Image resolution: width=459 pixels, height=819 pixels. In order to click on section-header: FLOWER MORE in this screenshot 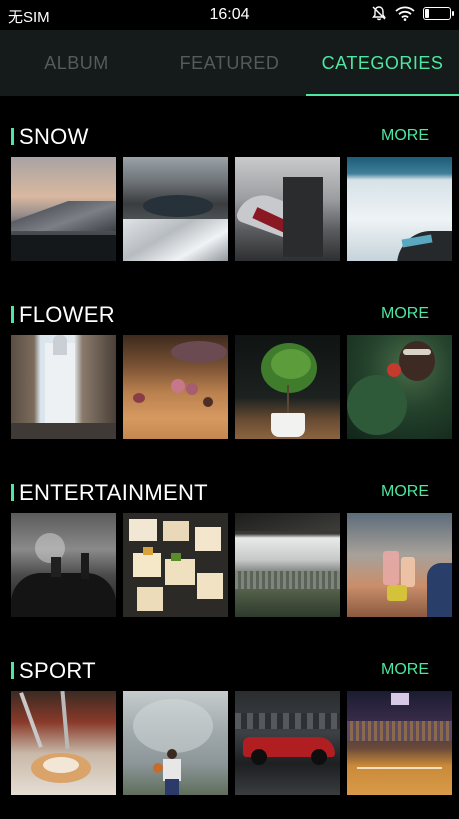, I will do `click(229, 316)`.